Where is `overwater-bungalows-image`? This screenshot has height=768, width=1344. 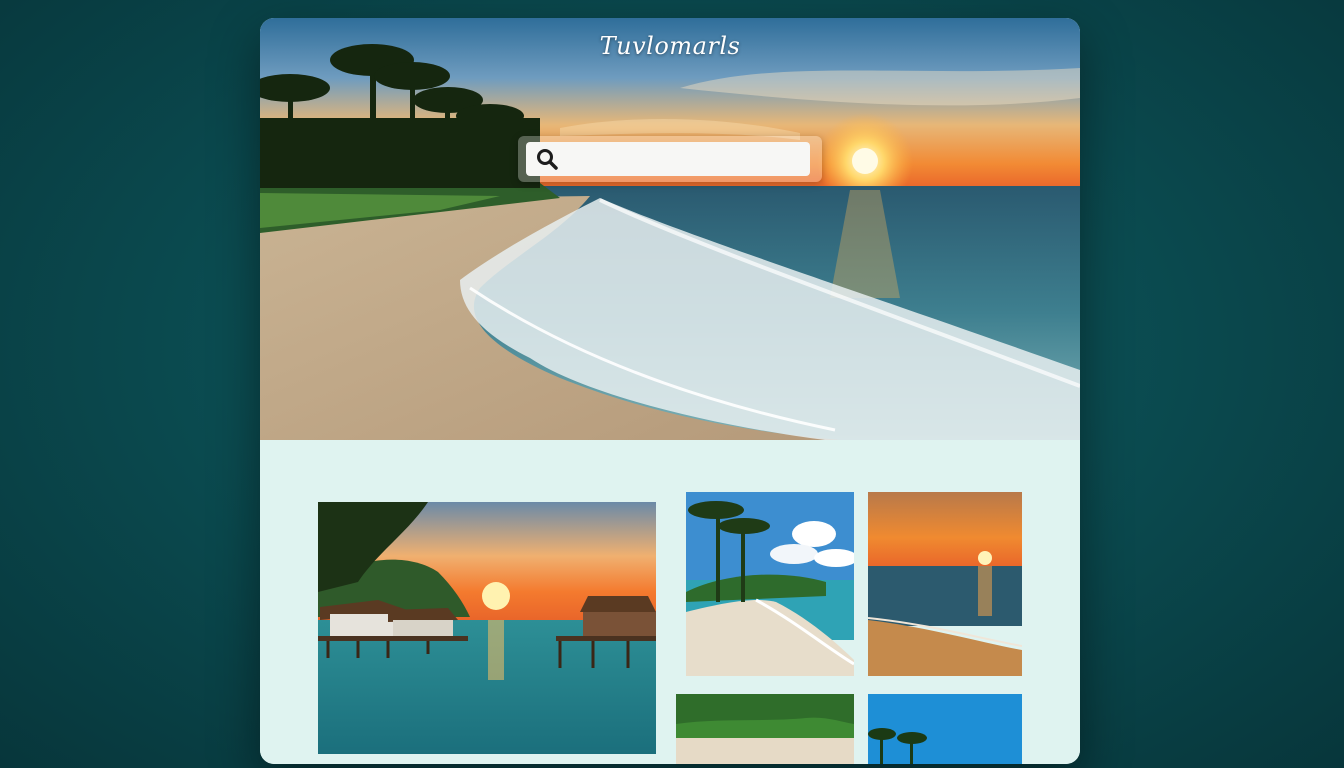 overwater-bungalows-image is located at coordinates (487, 628).